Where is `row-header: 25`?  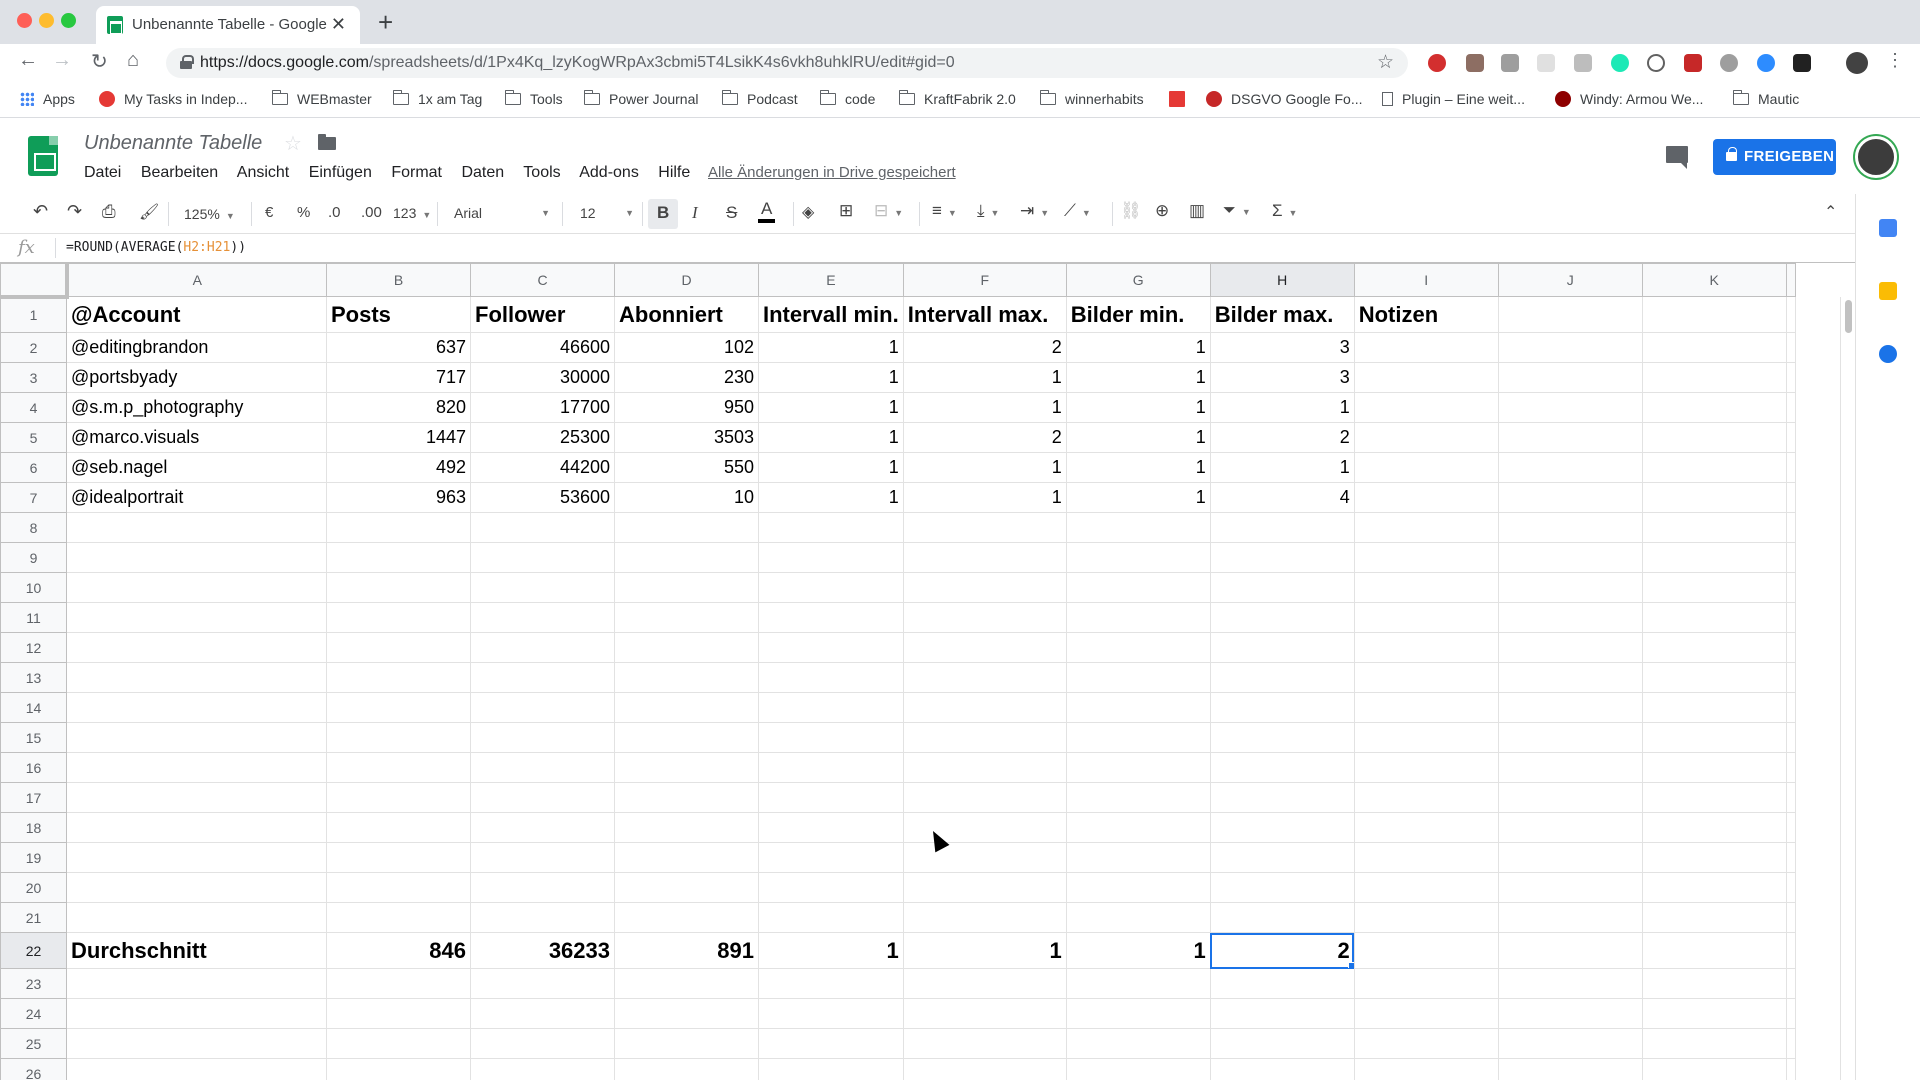
row-header: 25 is located at coordinates (33, 1043).